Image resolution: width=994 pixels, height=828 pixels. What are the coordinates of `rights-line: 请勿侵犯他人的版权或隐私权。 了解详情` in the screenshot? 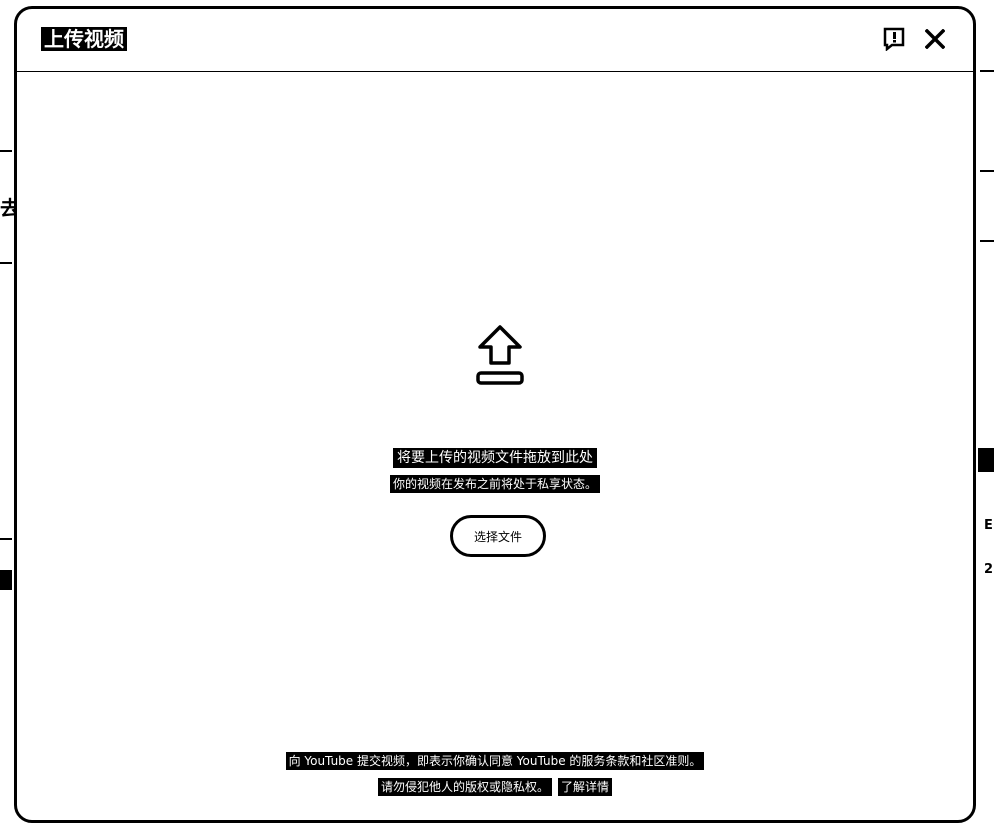 It's located at (495, 787).